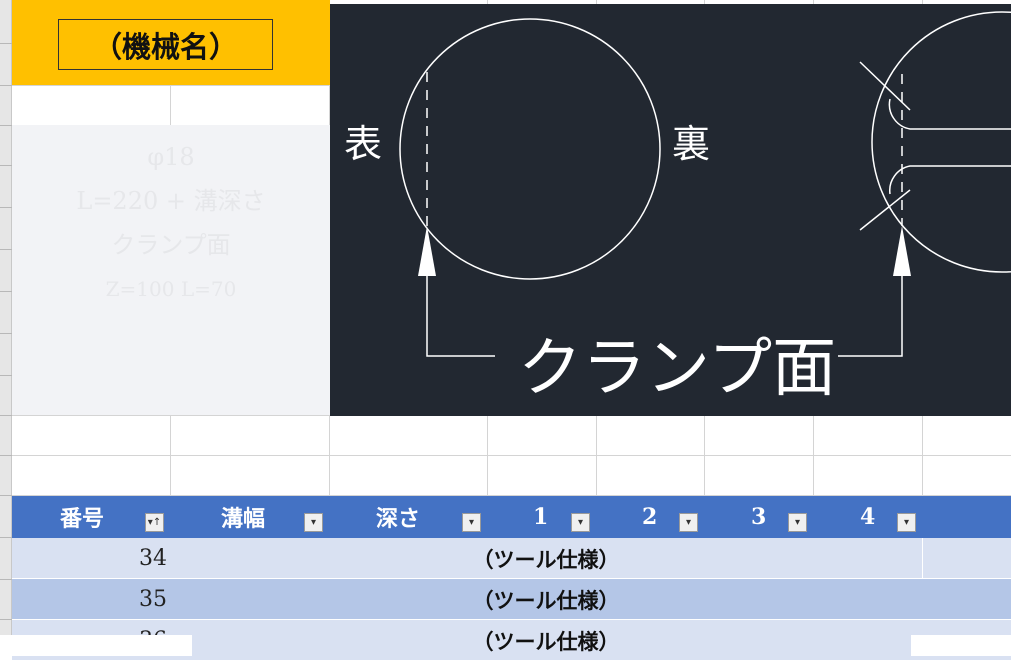 The image size is (1011, 660). I want to click on header-groove-width: 溝幅, so click(243, 517).